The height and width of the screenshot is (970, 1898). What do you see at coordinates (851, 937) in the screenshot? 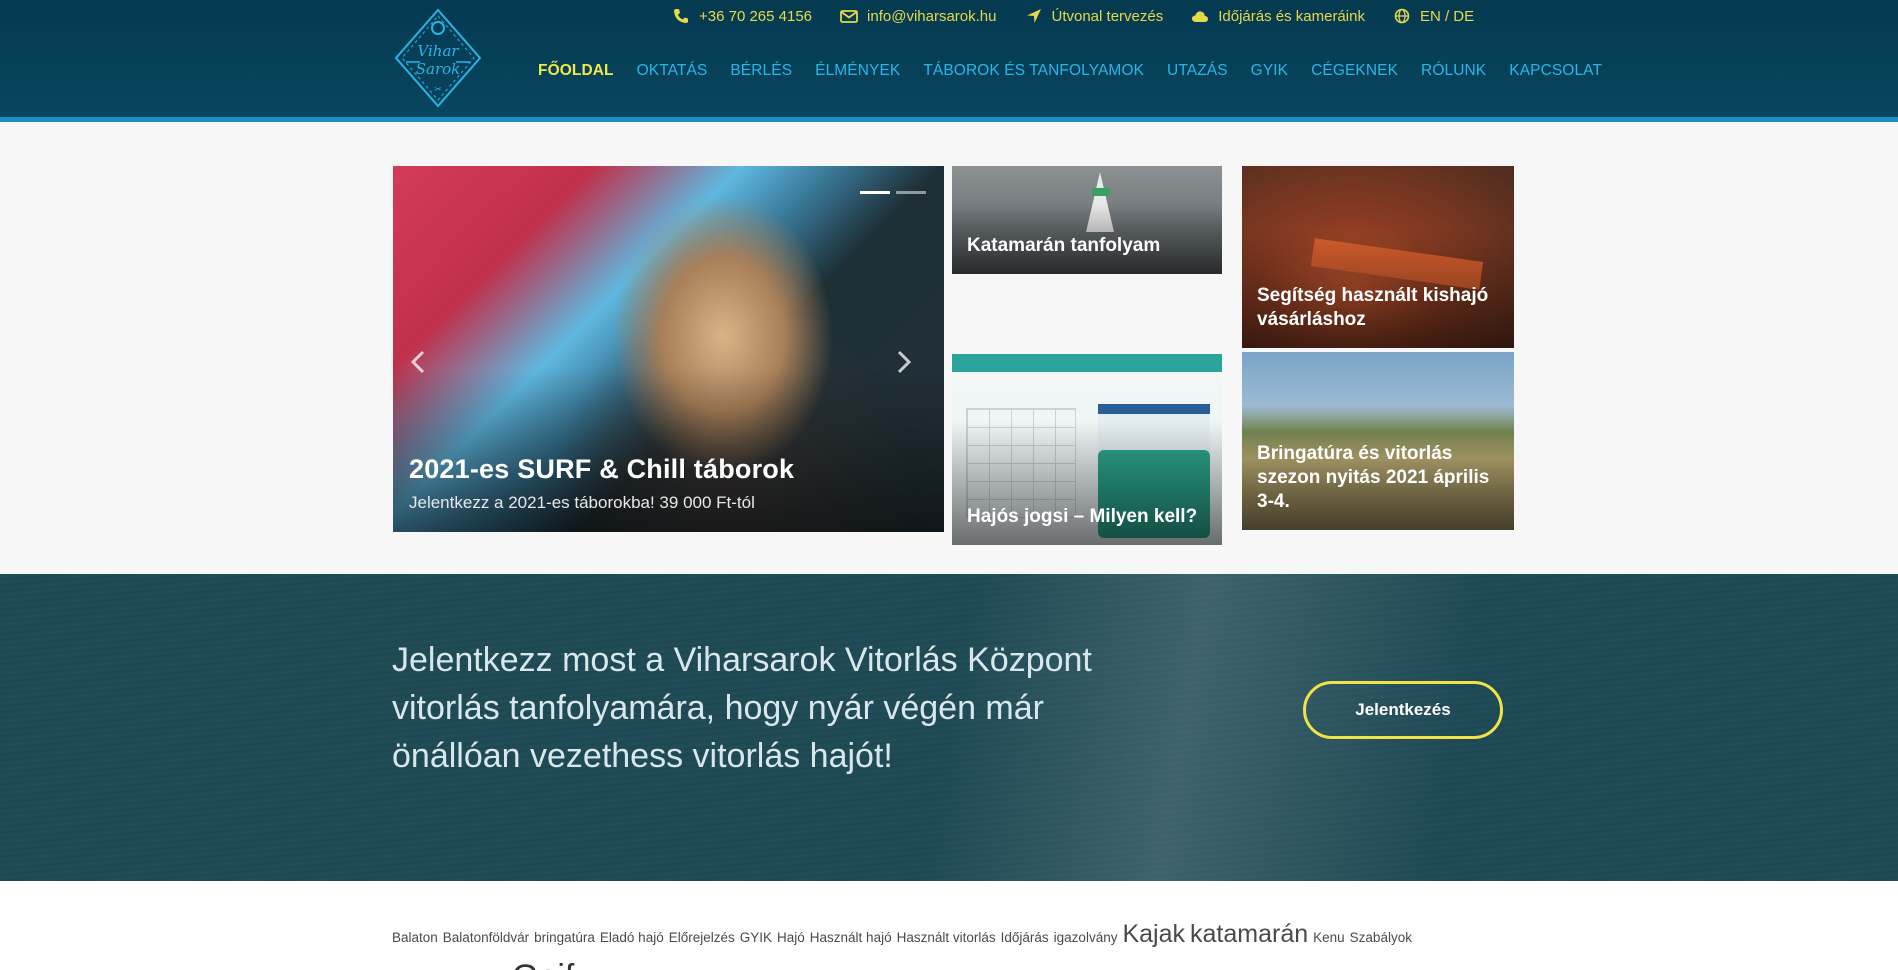
I see `tag-link: Használt hajó` at bounding box center [851, 937].